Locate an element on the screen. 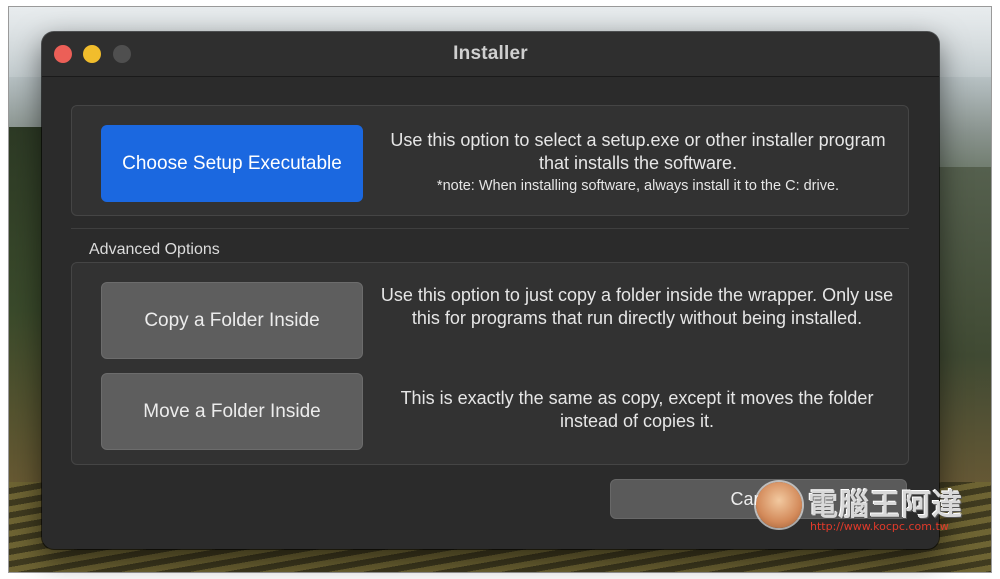 Image resolution: width=1000 pixels, height=579 pixels. watermark-logo: 電腦王阿達 http://www.kocpc.com.tw is located at coordinates (866, 507).